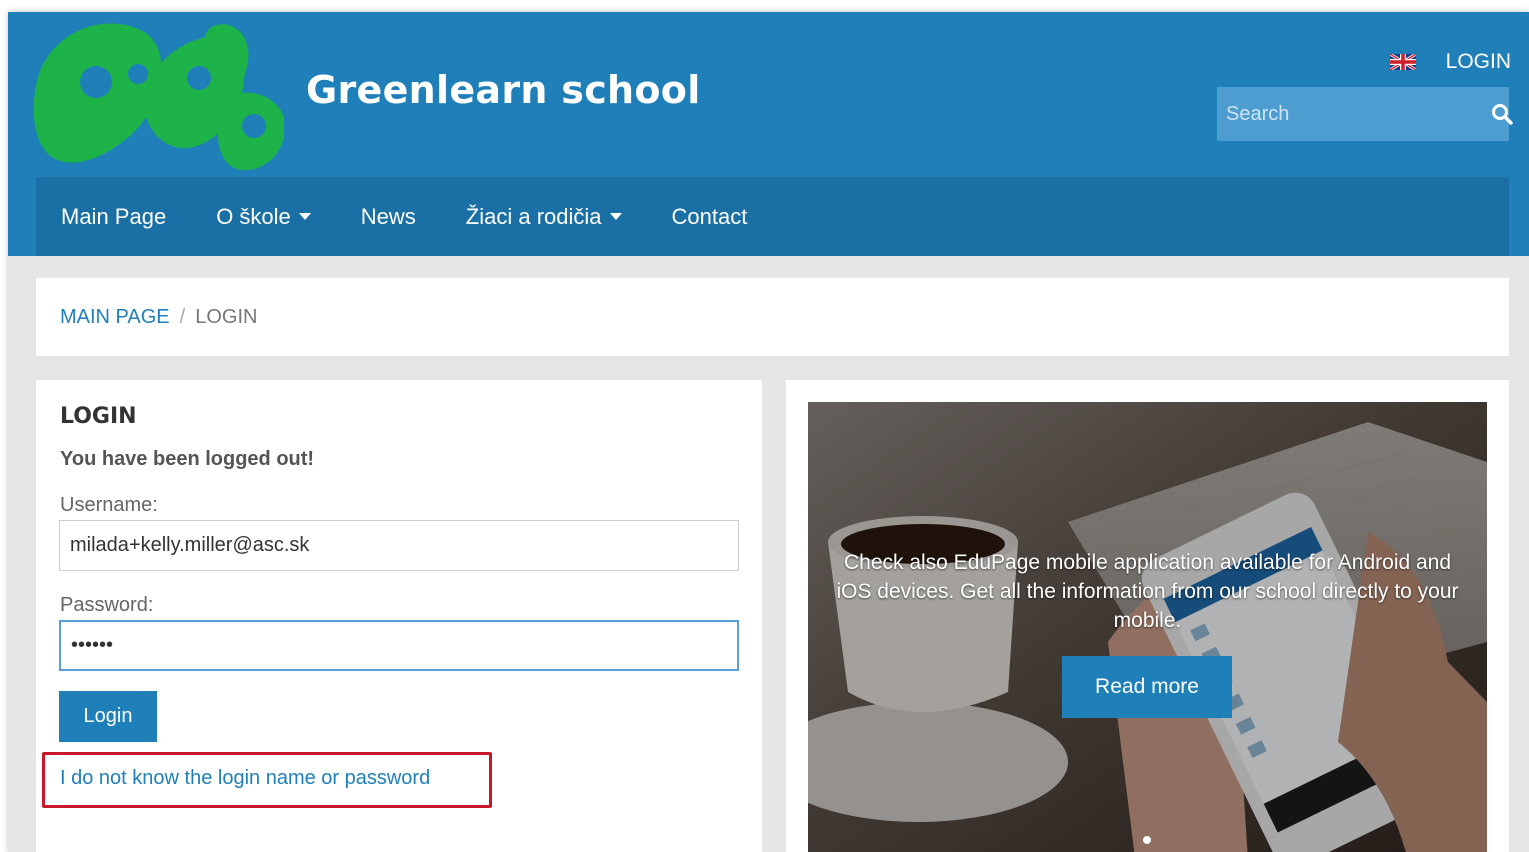  I want to click on top-links: LOGIN, so click(1450, 62).